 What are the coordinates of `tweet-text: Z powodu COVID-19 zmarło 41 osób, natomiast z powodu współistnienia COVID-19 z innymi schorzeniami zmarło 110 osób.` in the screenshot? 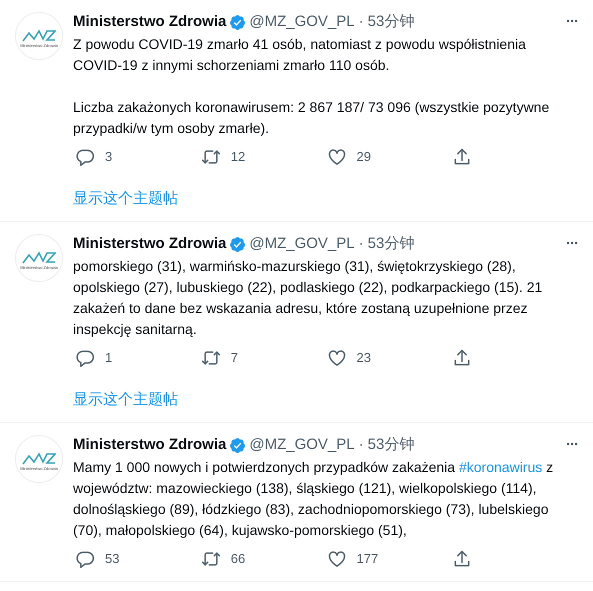 It's located at (300, 55).